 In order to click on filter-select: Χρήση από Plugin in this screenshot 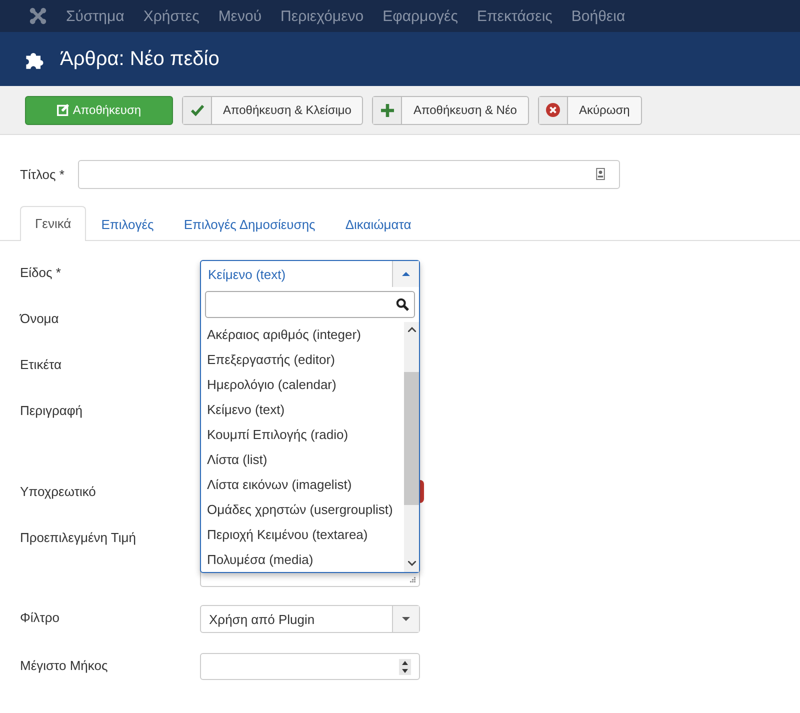, I will do `click(310, 619)`.